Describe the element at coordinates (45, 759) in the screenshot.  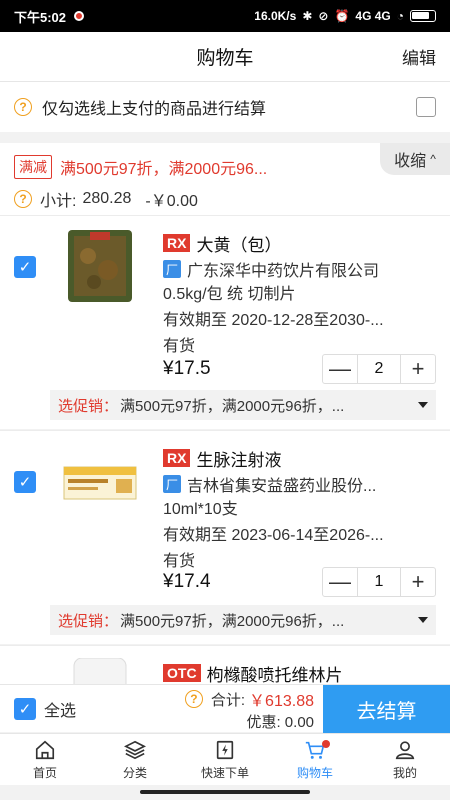
I see `tab-home: 首页` at that location.